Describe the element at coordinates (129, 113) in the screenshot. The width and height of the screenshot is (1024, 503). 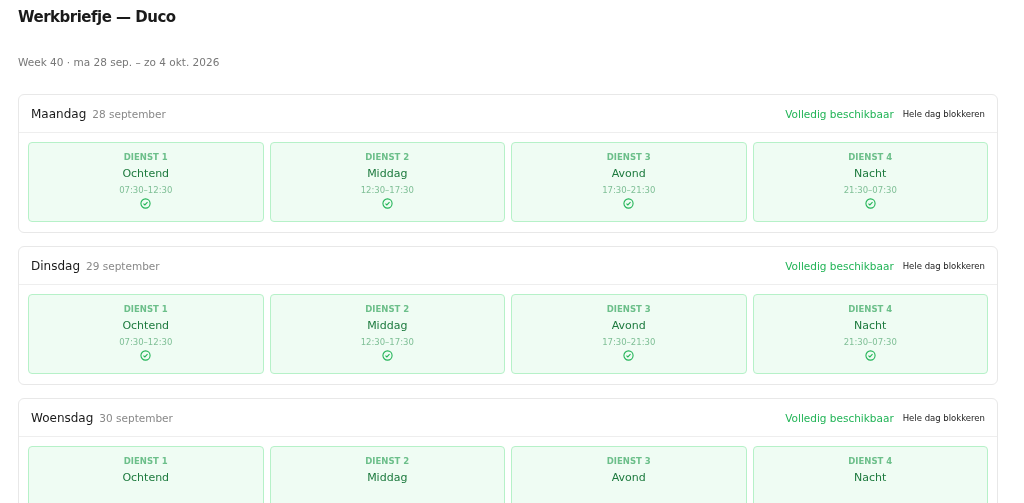
I see `day-date: 28 september` at that location.